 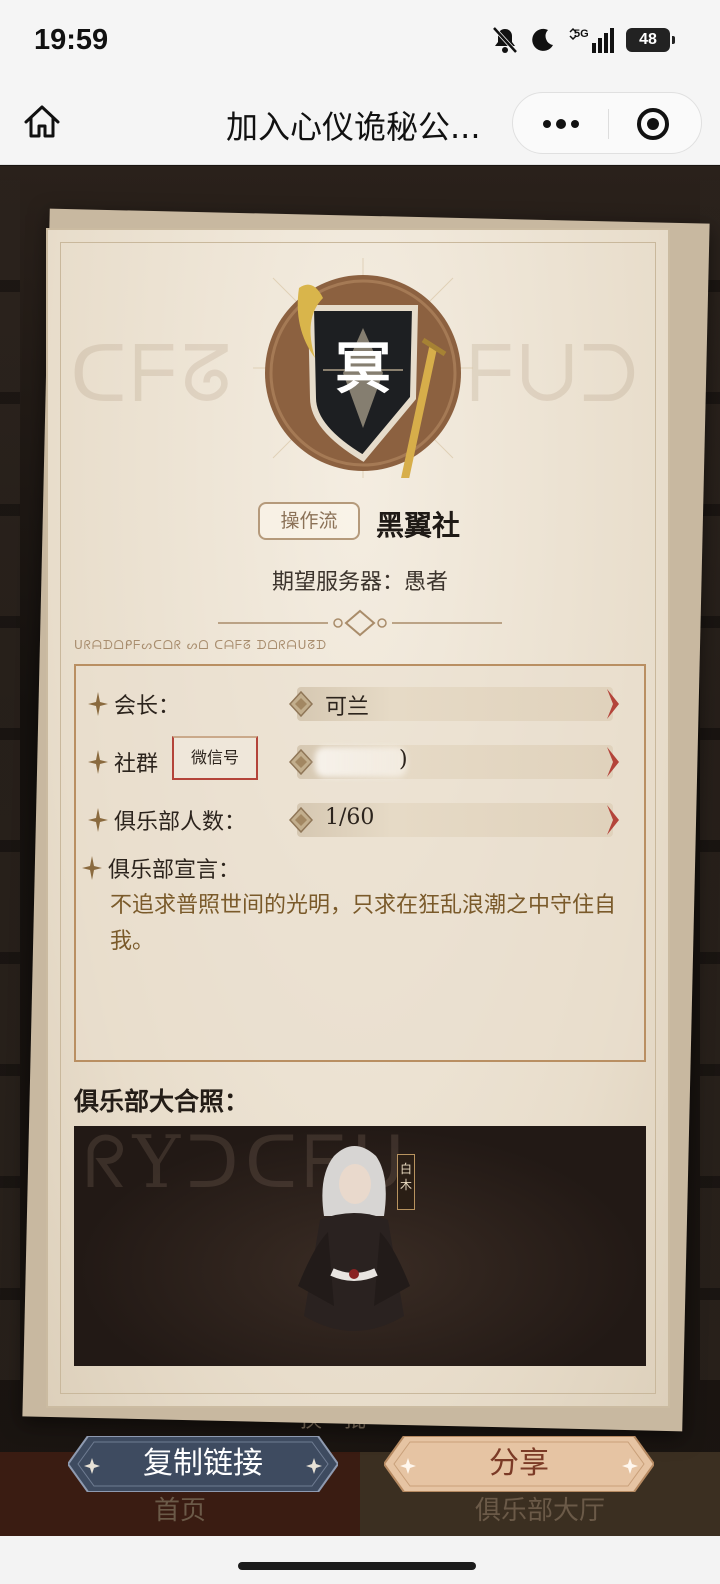 I want to click on wechat-button: 微信号, so click(x=215, y=758).